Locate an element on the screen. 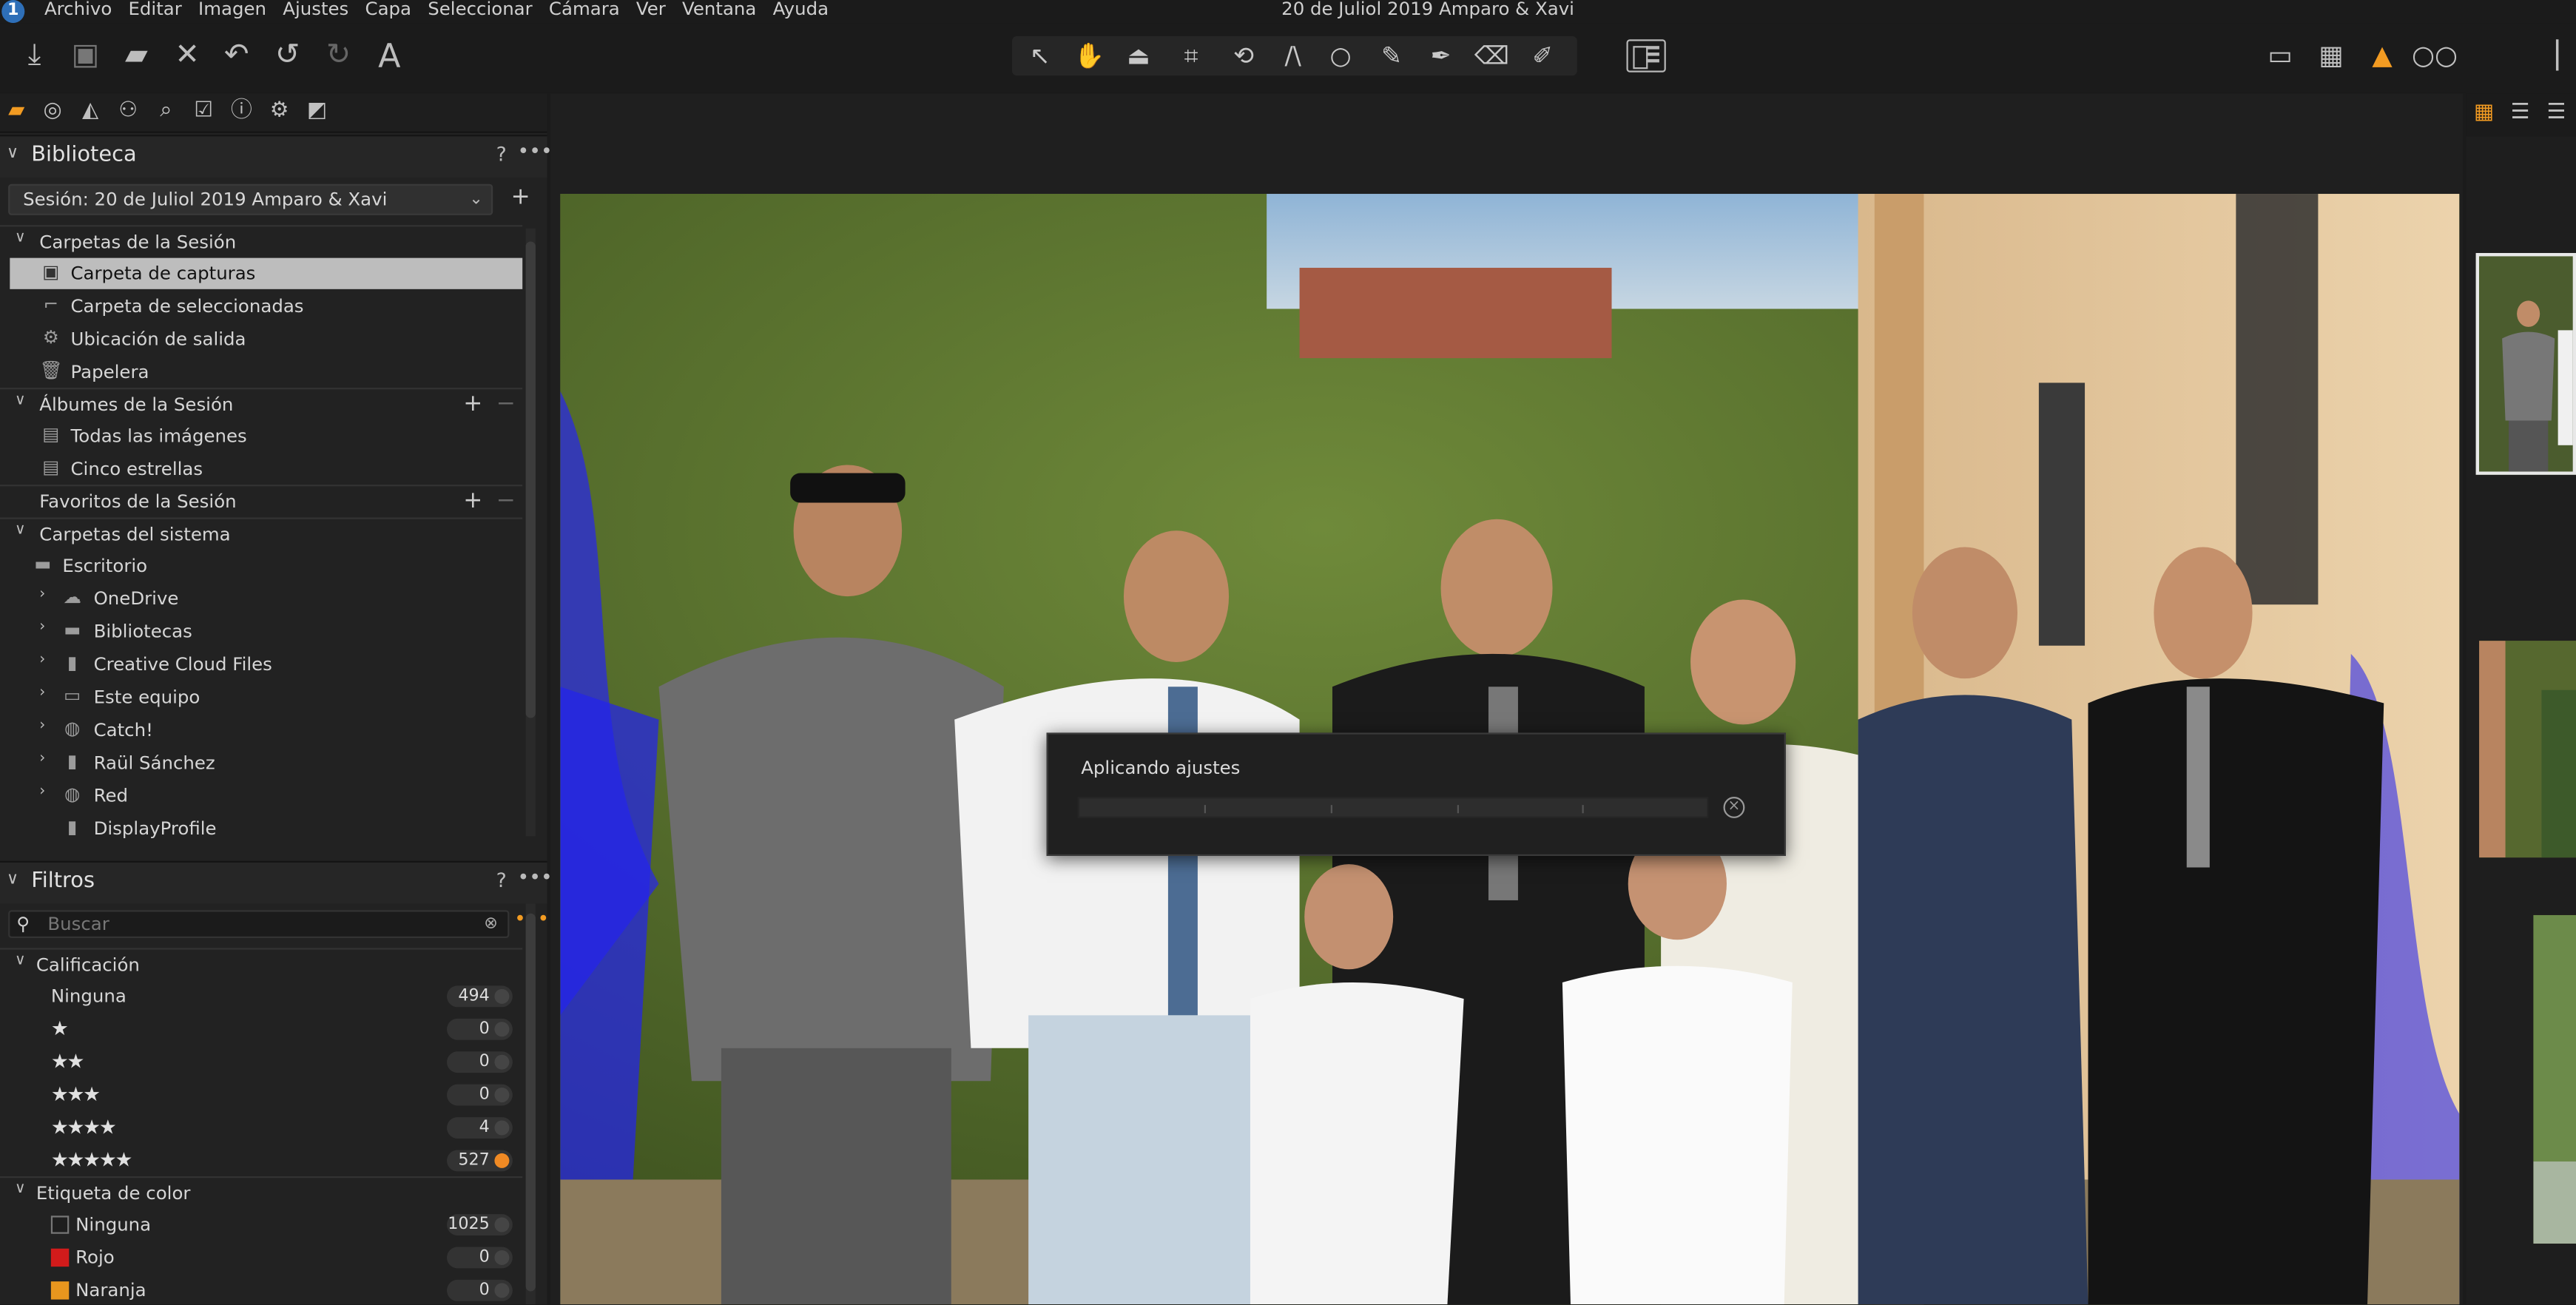 The width and height of the screenshot is (2576, 1305). keystone-icon: /\ is located at coordinates (1293, 56).